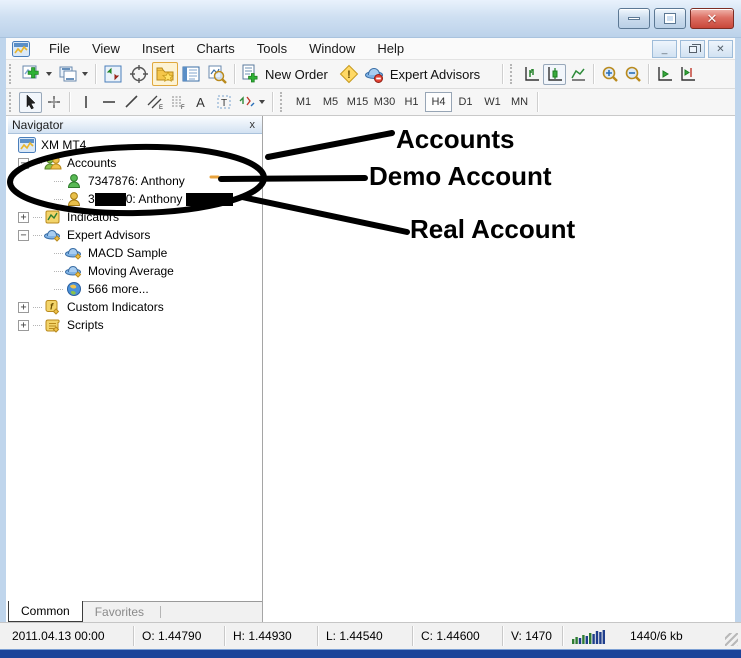  What do you see at coordinates (135, 145) in the screenshot?
I see `tree-item-xm-mt4: XM MT4` at bounding box center [135, 145].